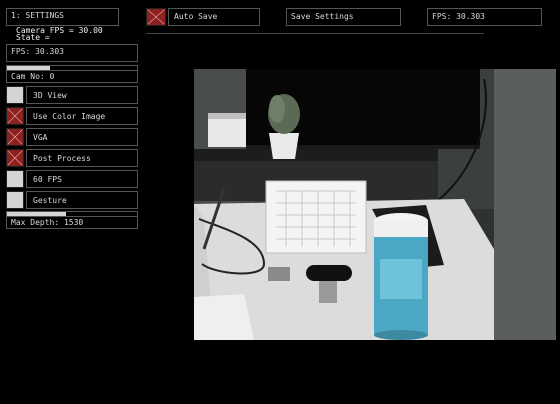 Image resolution: width=560 pixels, height=404 pixels. I want to click on save-settings-button: Save Settings, so click(343, 17).